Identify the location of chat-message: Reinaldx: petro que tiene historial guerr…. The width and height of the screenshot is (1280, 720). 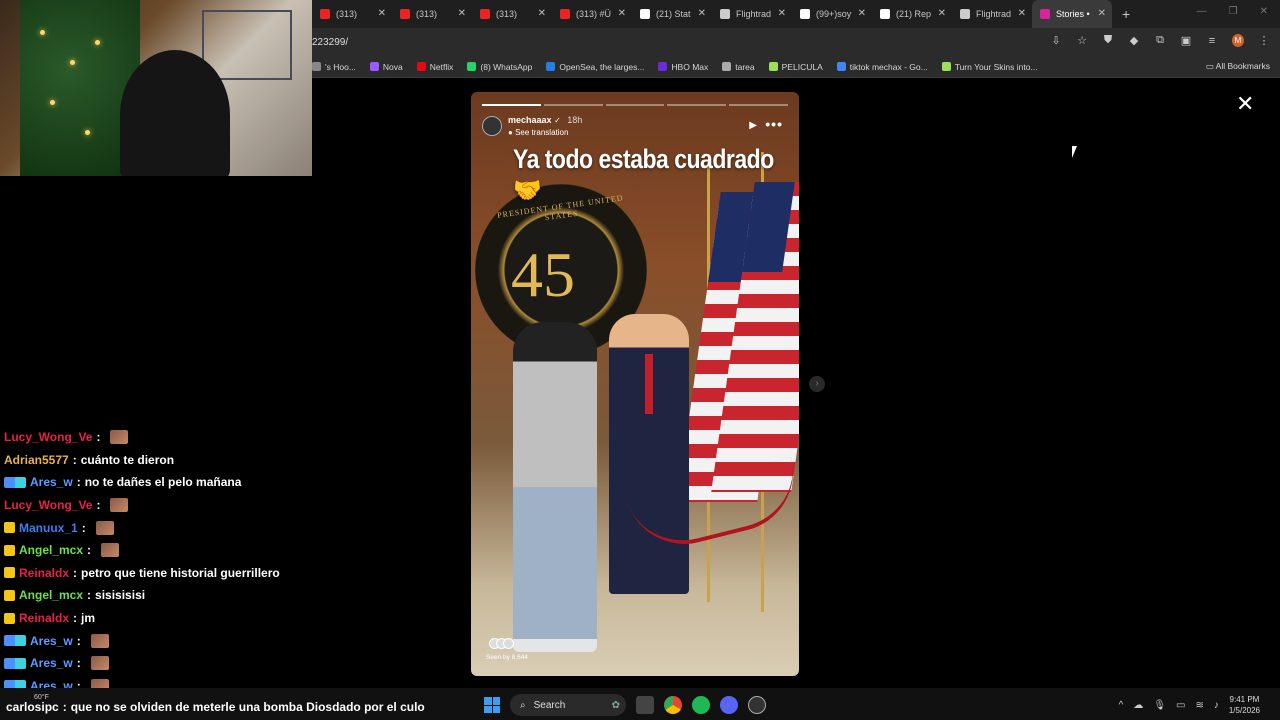
(234, 573).